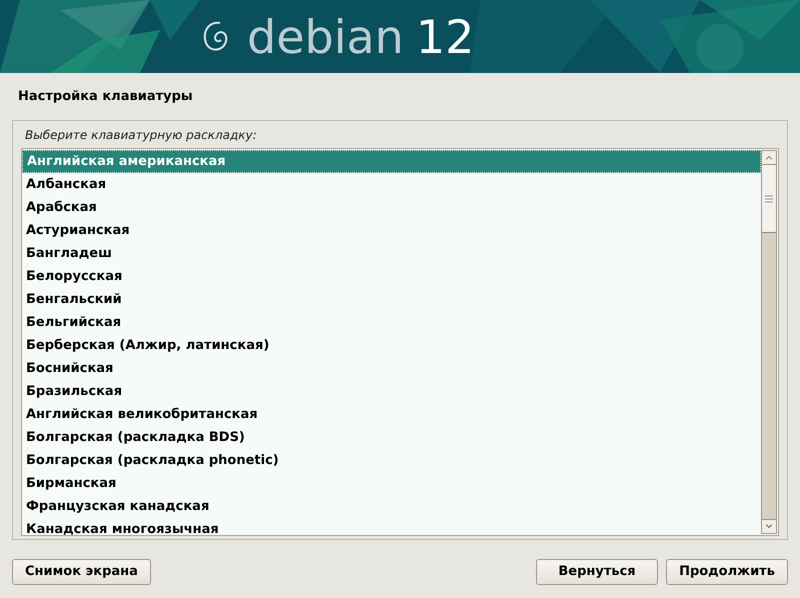 This screenshot has height=598, width=800. What do you see at coordinates (391, 322) in the screenshot?
I see `layout-item: Бельгийская` at bounding box center [391, 322].